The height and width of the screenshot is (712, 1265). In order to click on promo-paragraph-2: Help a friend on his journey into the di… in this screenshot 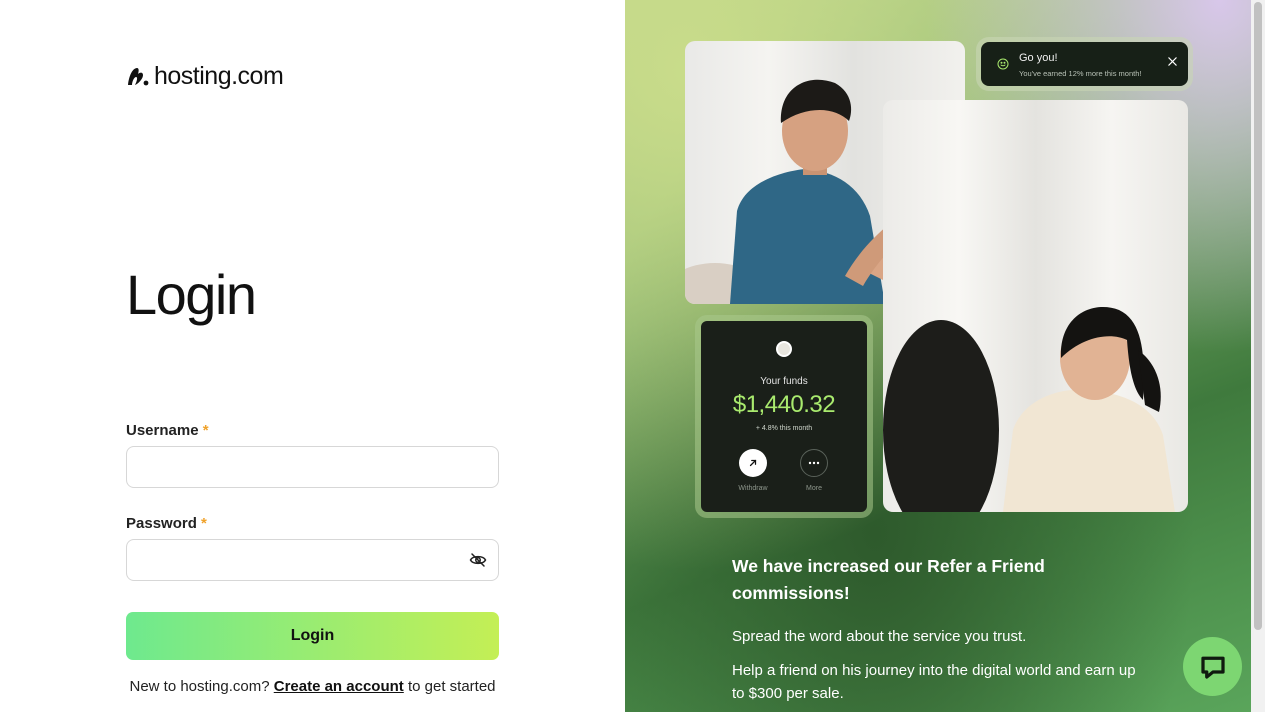, I will do `click(934, 682)`.